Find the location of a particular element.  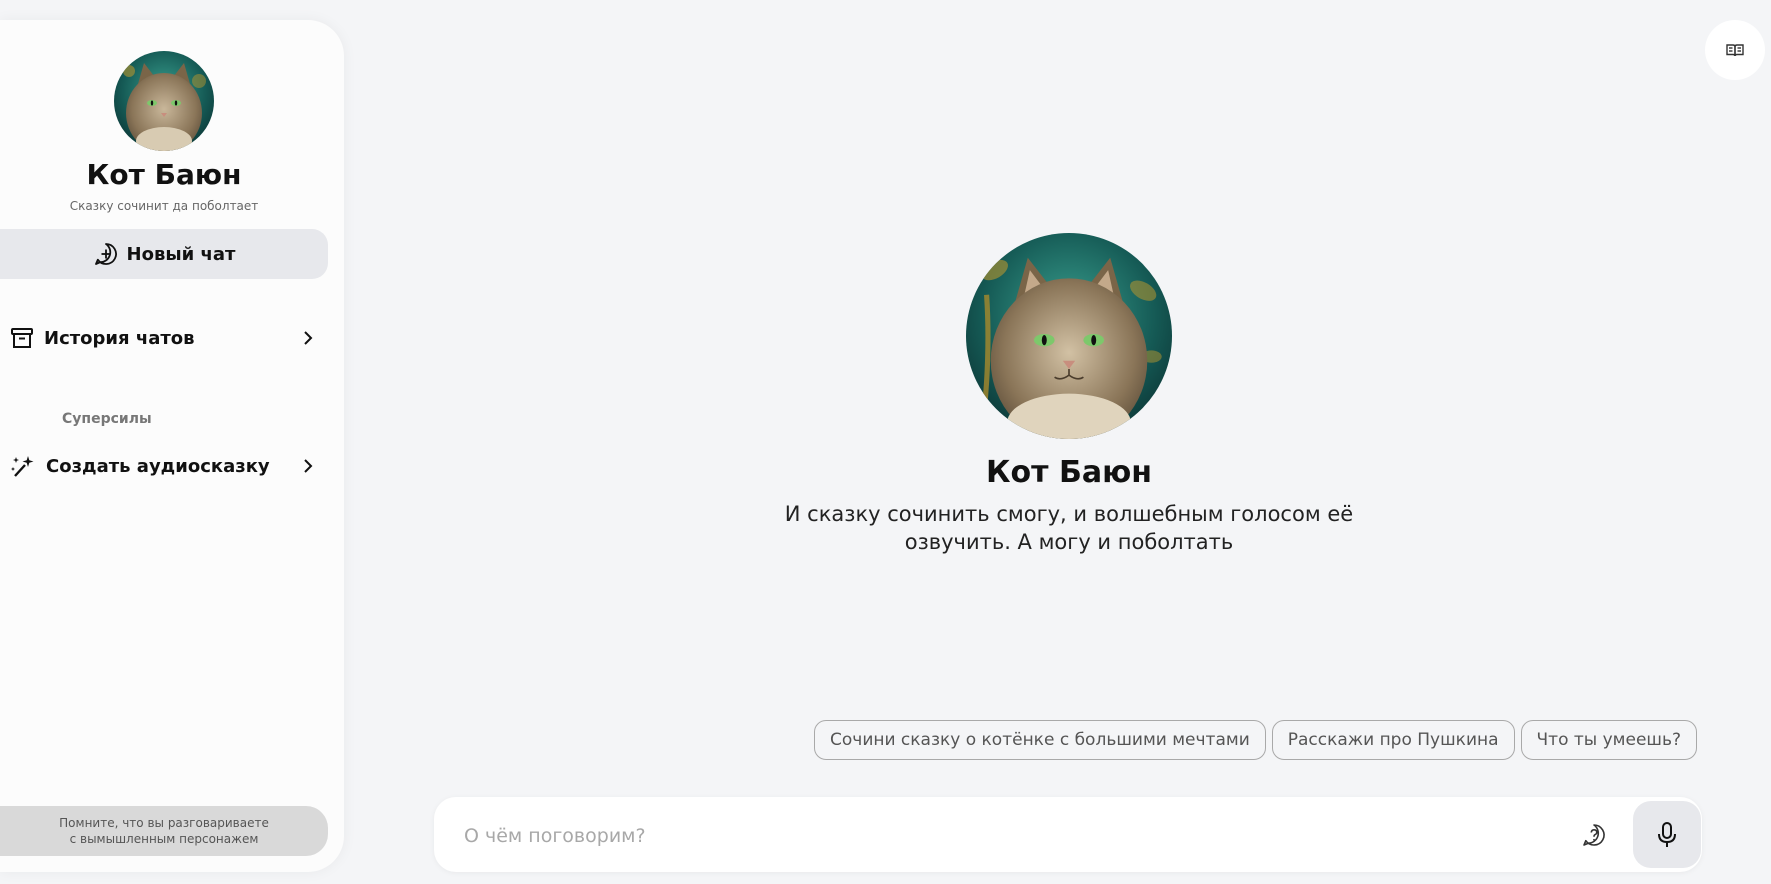

book-icon is located at coordinates (1735, 50).